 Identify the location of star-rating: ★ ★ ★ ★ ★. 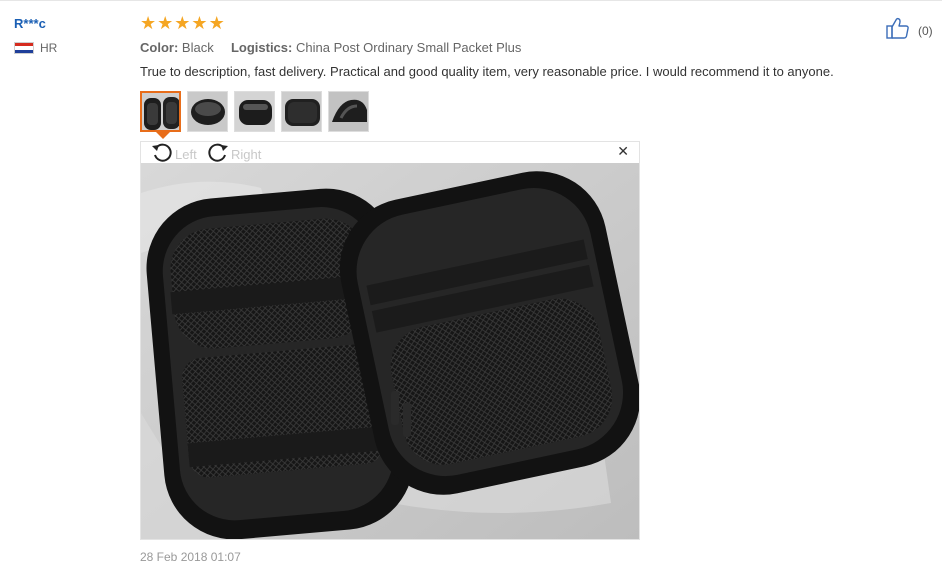
(535, 24).